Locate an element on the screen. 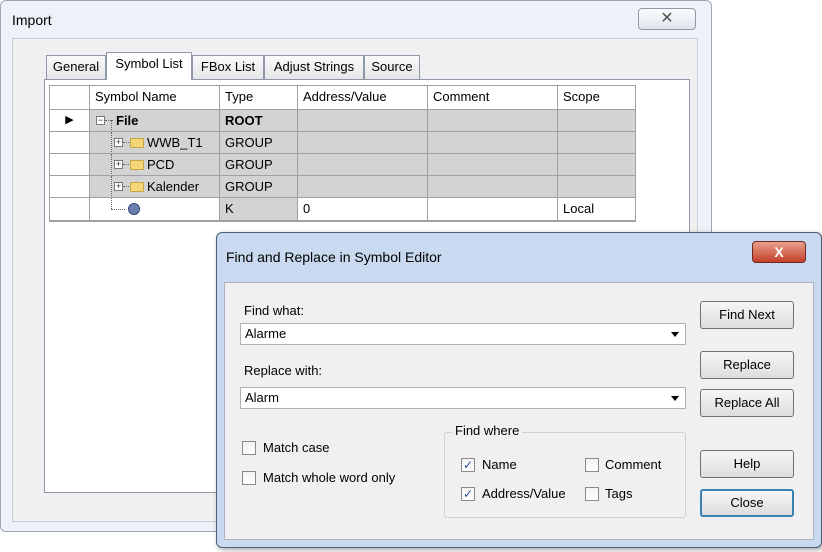  match-whole-word-label: Match whole word only is located at coordinates (329, 477).